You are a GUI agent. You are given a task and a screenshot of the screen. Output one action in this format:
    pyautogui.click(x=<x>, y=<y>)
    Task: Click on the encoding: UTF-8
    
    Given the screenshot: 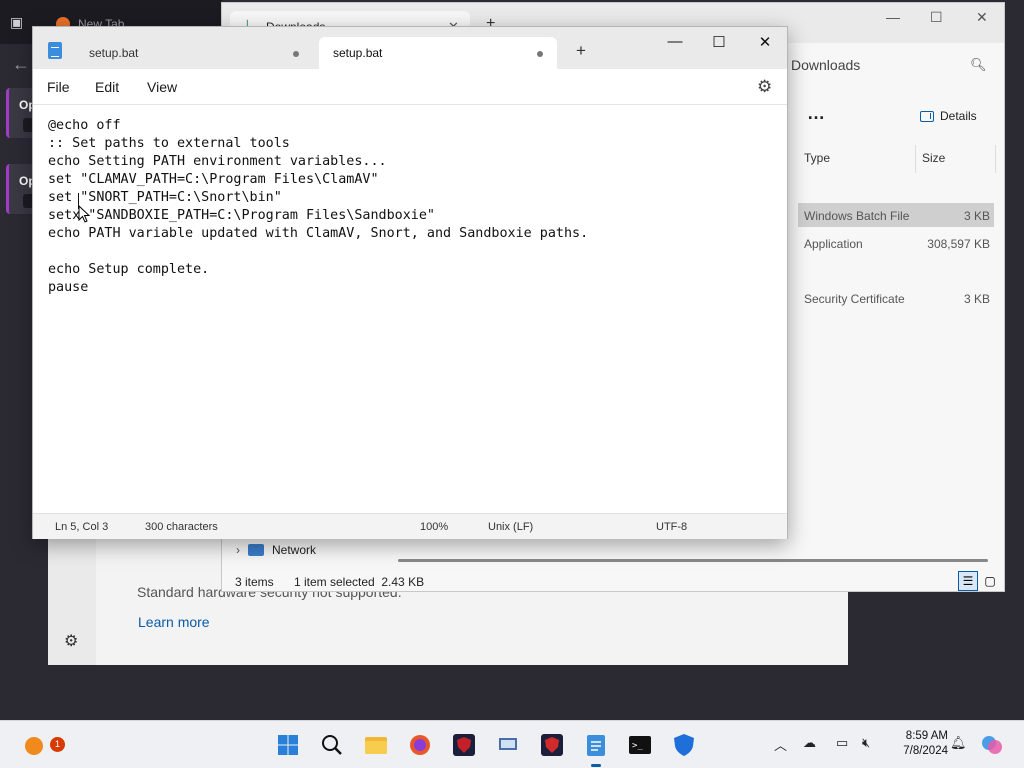 What is the action you would take?
    pyautogui.click(x=672, y=527)
    